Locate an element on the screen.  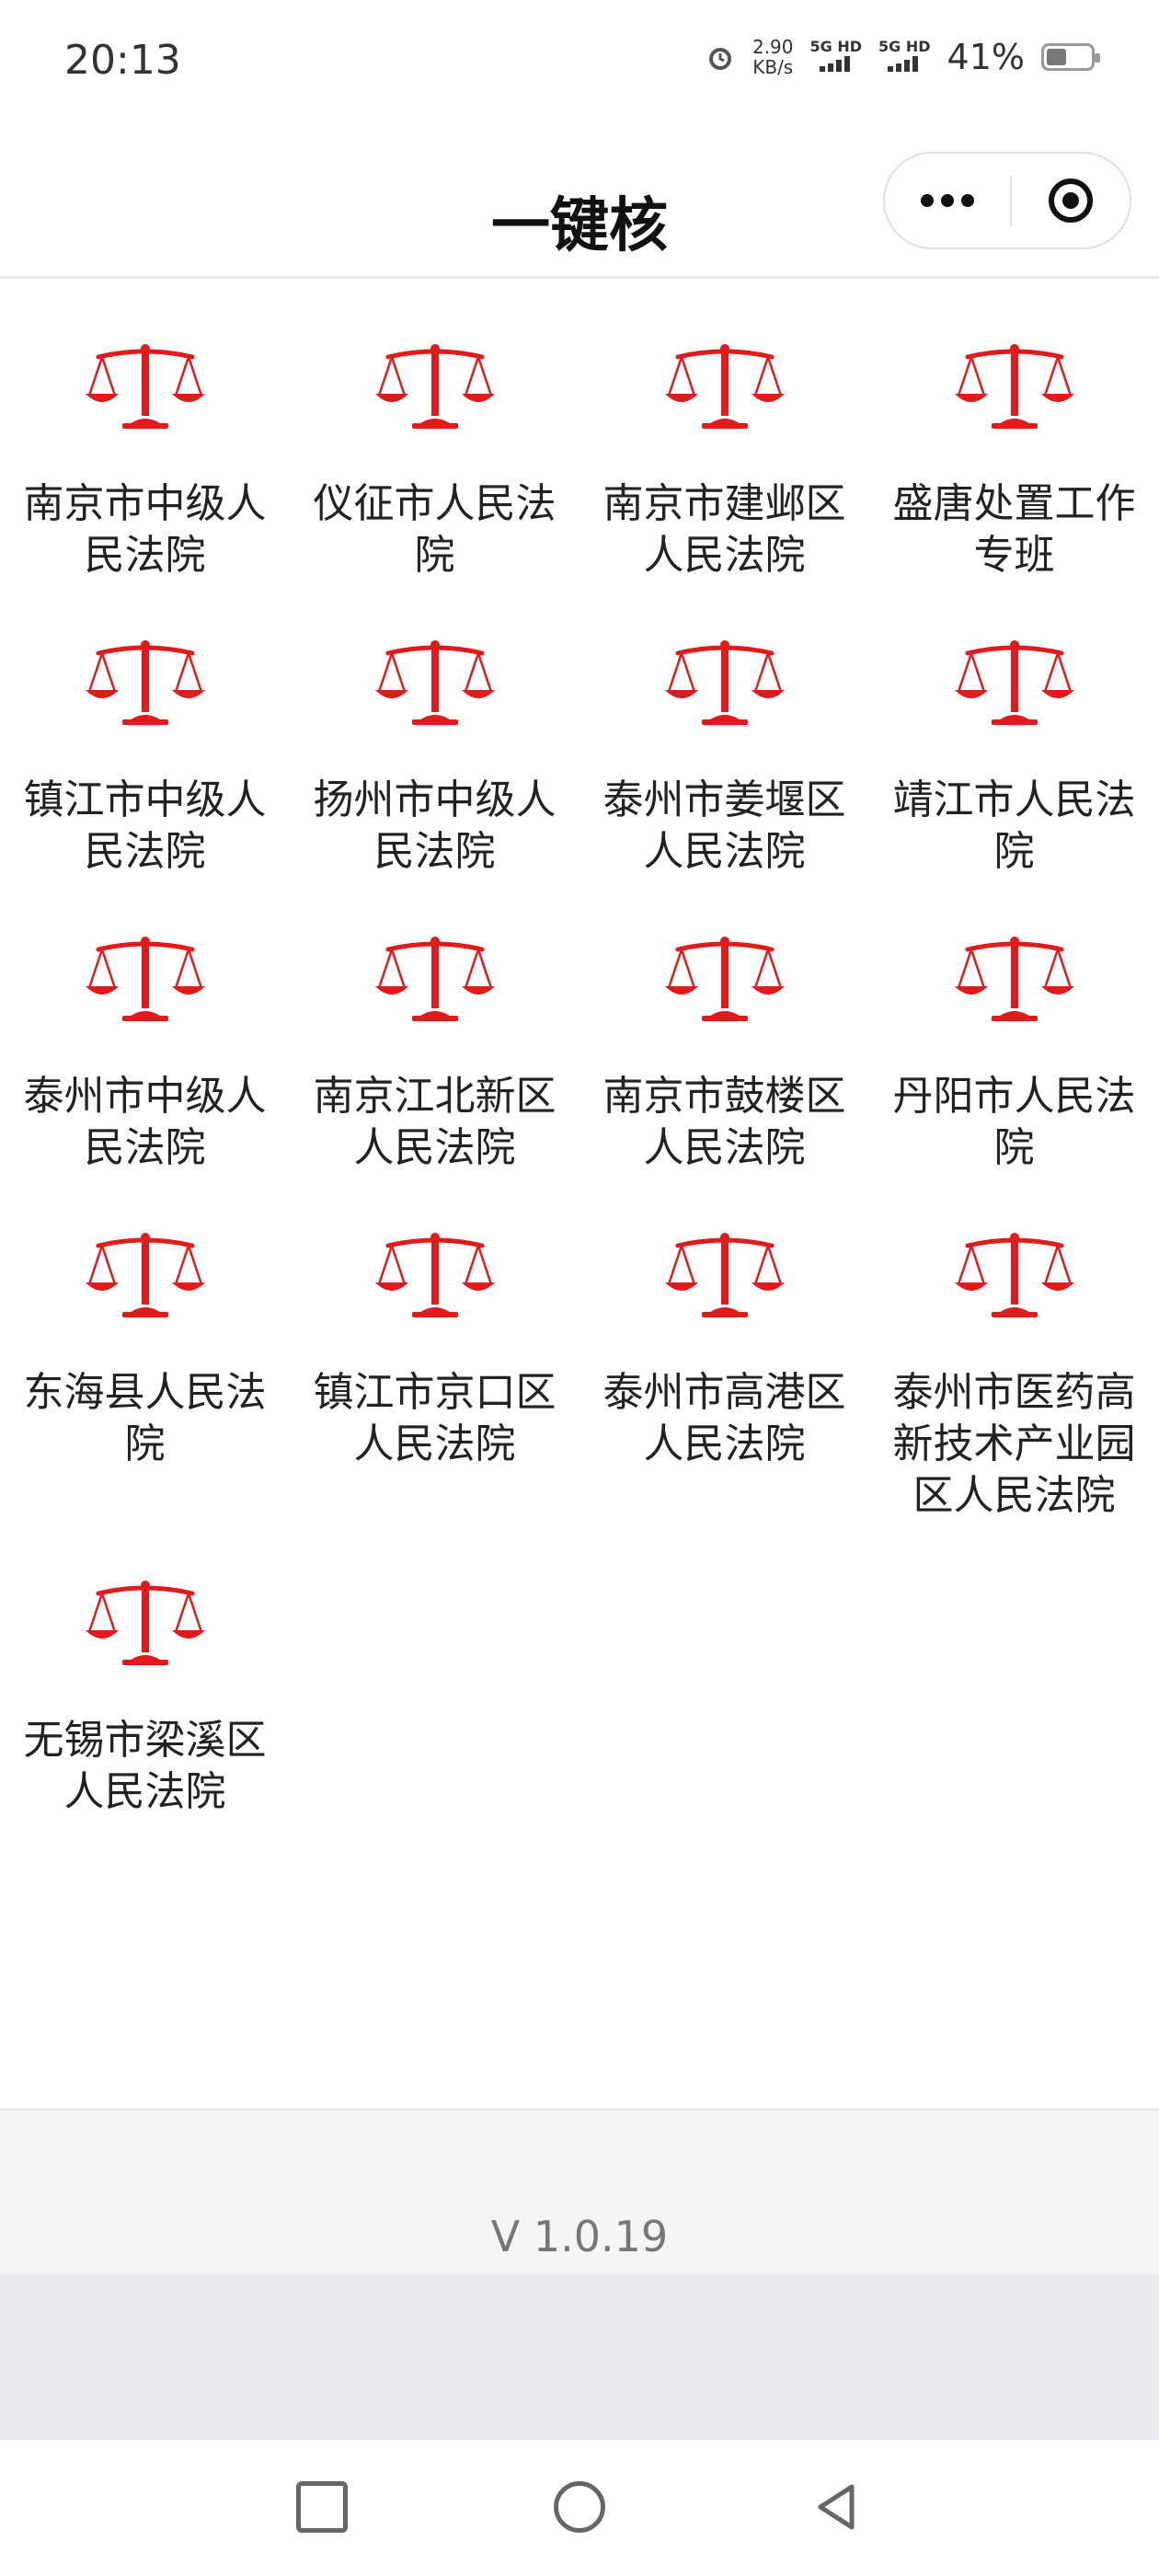
more-options-button is located at coordinates (947, 200).